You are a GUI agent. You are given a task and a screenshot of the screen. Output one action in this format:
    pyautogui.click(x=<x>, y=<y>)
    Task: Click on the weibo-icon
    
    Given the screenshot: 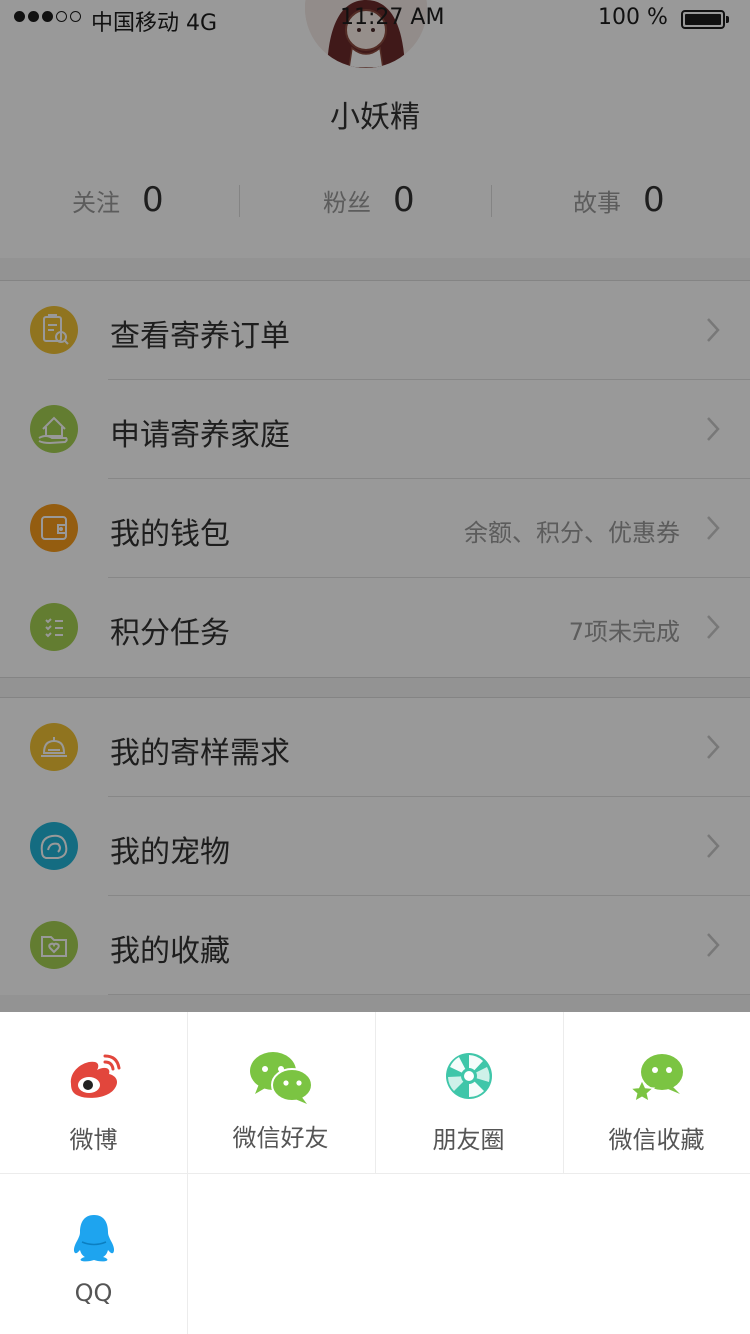 What is the action you would take?
    pyautogui.click(x=95, y=1076)
    